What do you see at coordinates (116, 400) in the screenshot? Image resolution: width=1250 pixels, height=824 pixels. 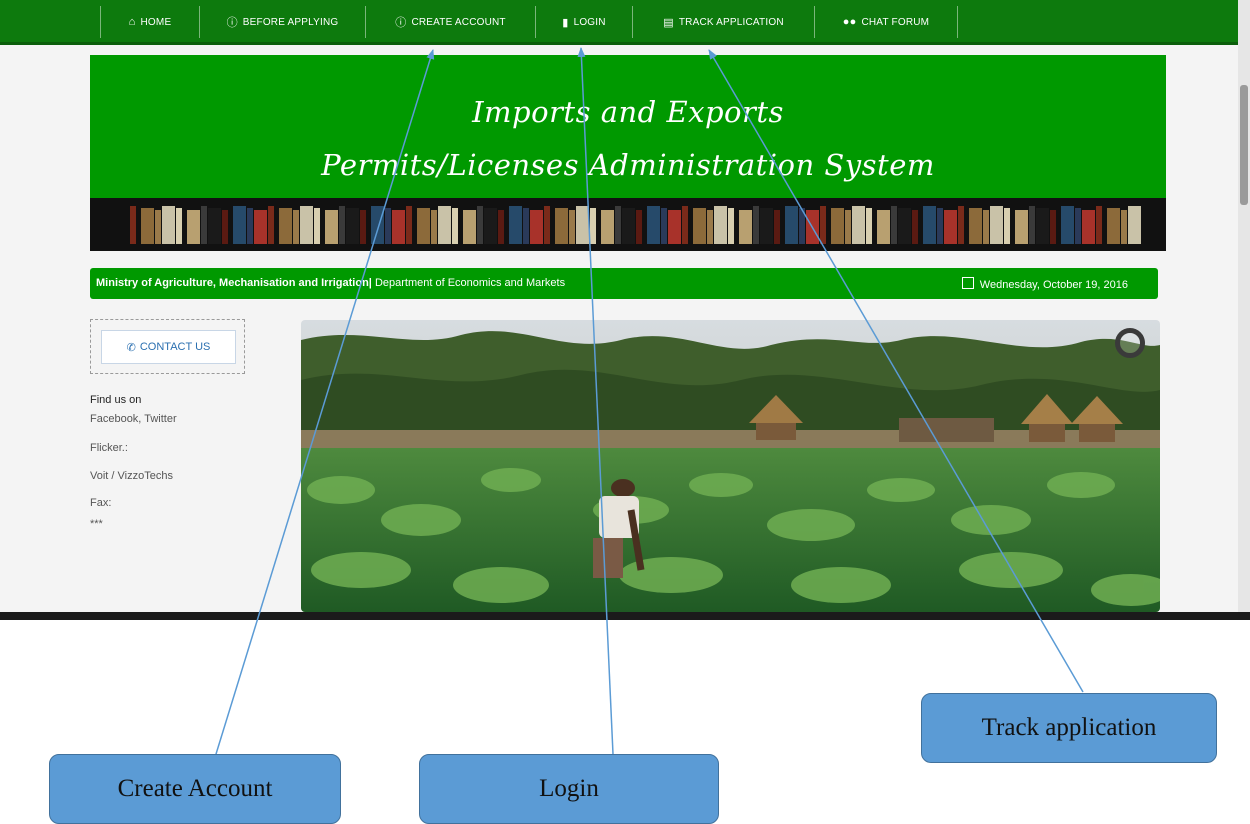 I see `find-us-heading: Find us on` at bounding box center [116, 400].